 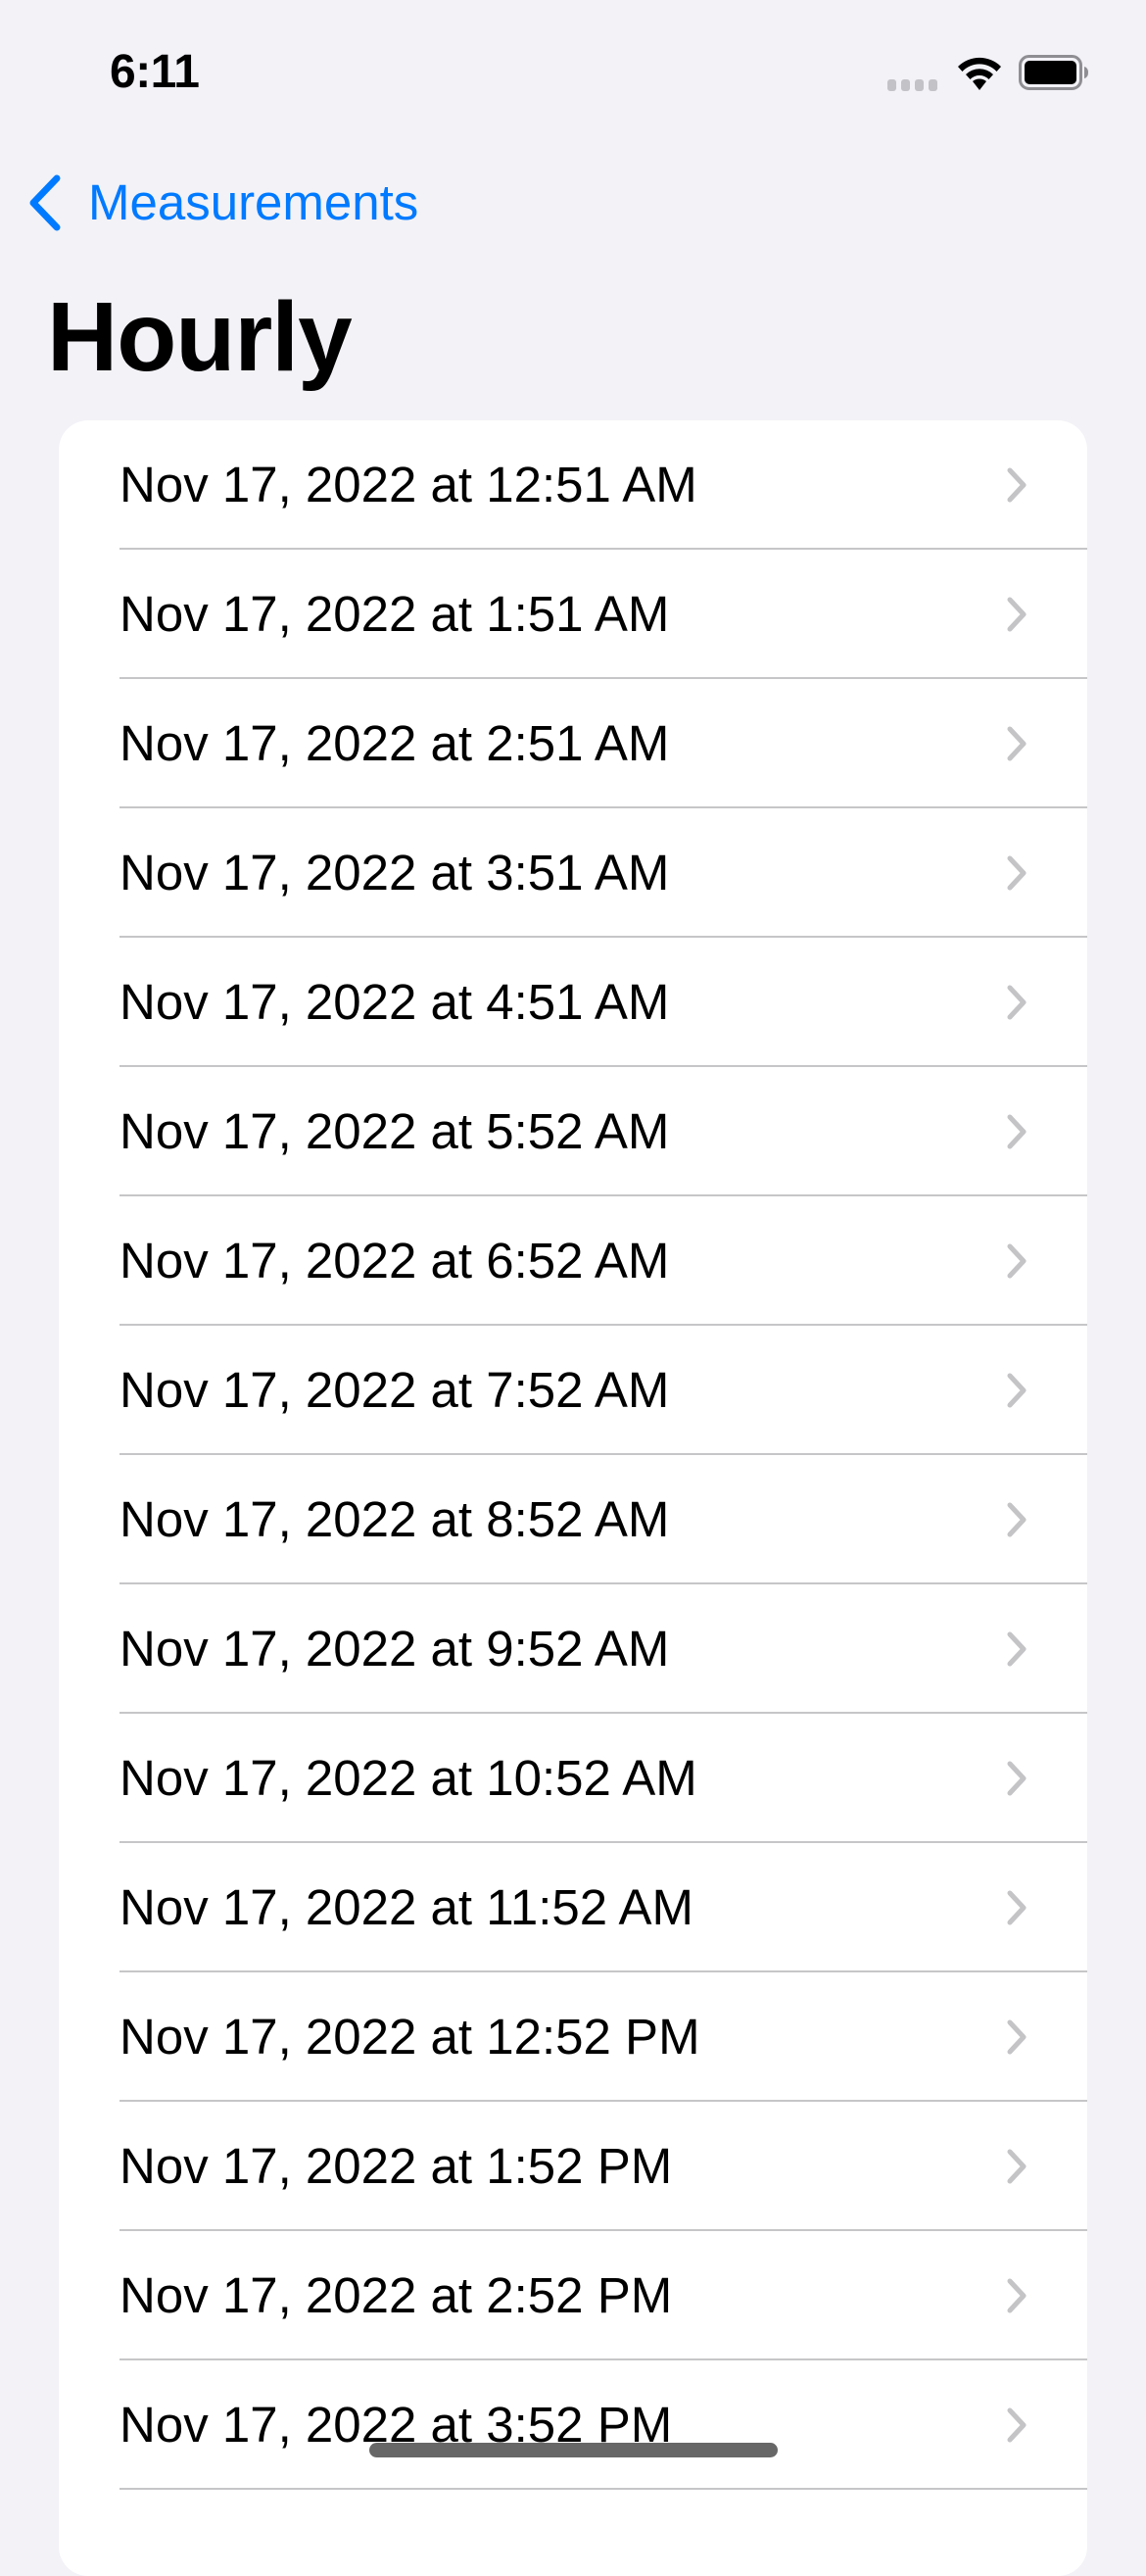 What do you see at coordinates (396, 2166) in the screenshot?
I see `list-item-label: Nov 17, 2022 at 1:52 PM` at bounding box center [396, 2166].